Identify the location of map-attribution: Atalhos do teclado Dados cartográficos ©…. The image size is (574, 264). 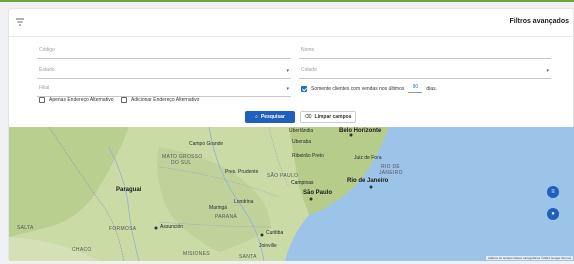
(529, 258).